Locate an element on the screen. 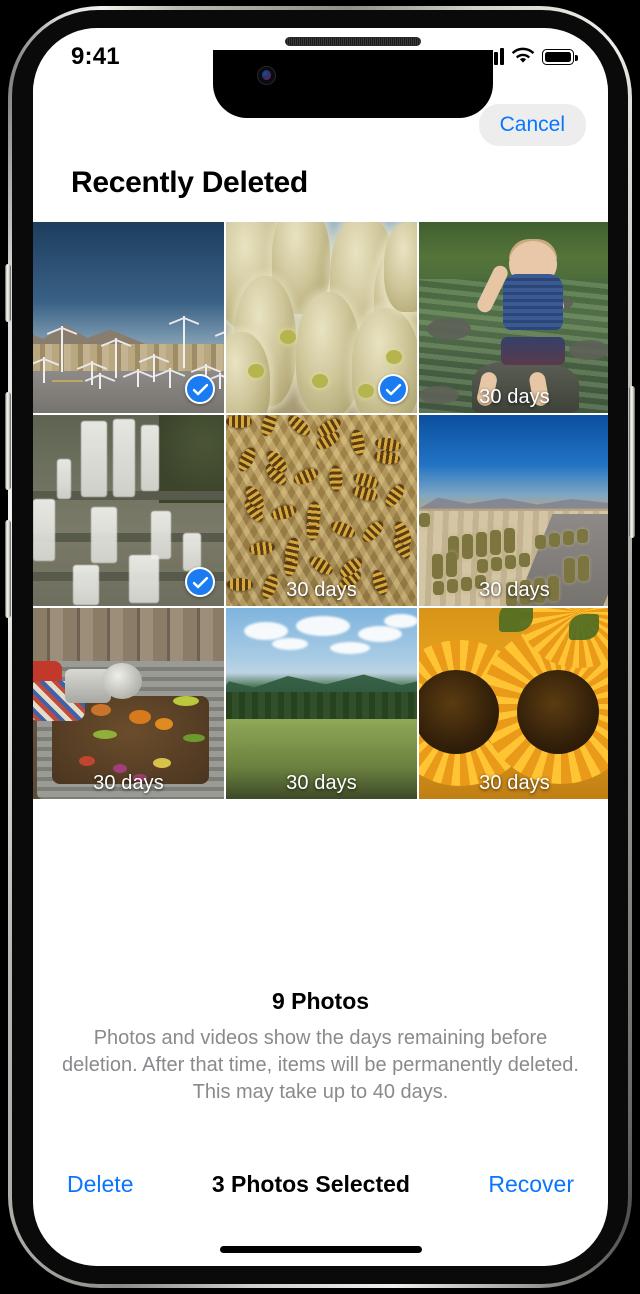 The height and width of the screenshot is (1294, 640). volume-up-button is located at coordinates (8, 569).